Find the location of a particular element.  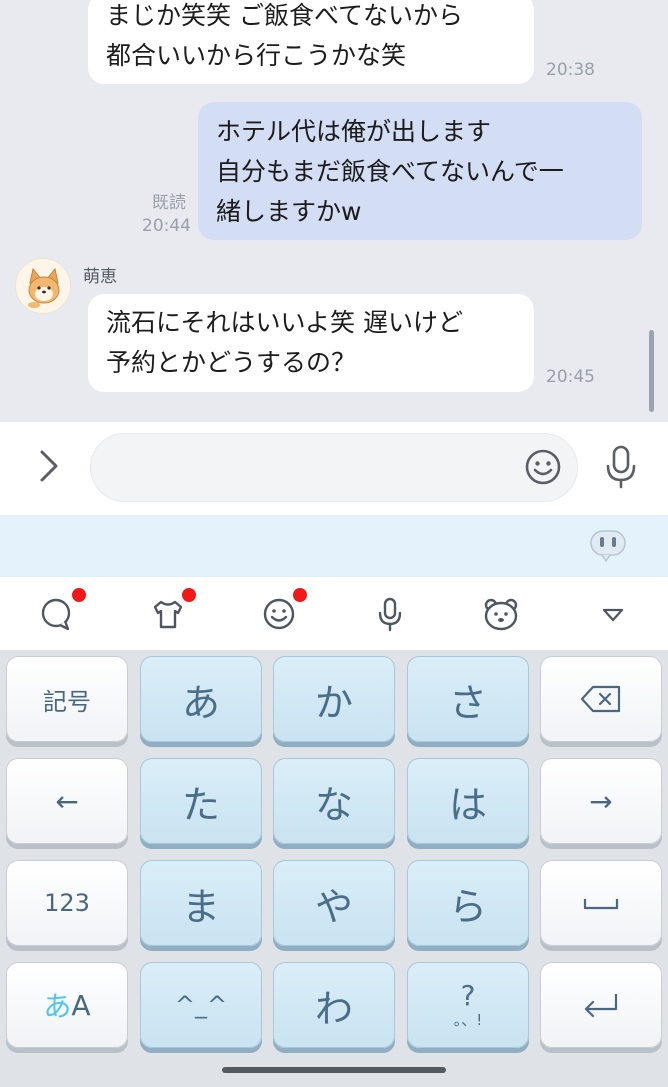

number-mode-key: 123 is located at coordinates (67, 903).